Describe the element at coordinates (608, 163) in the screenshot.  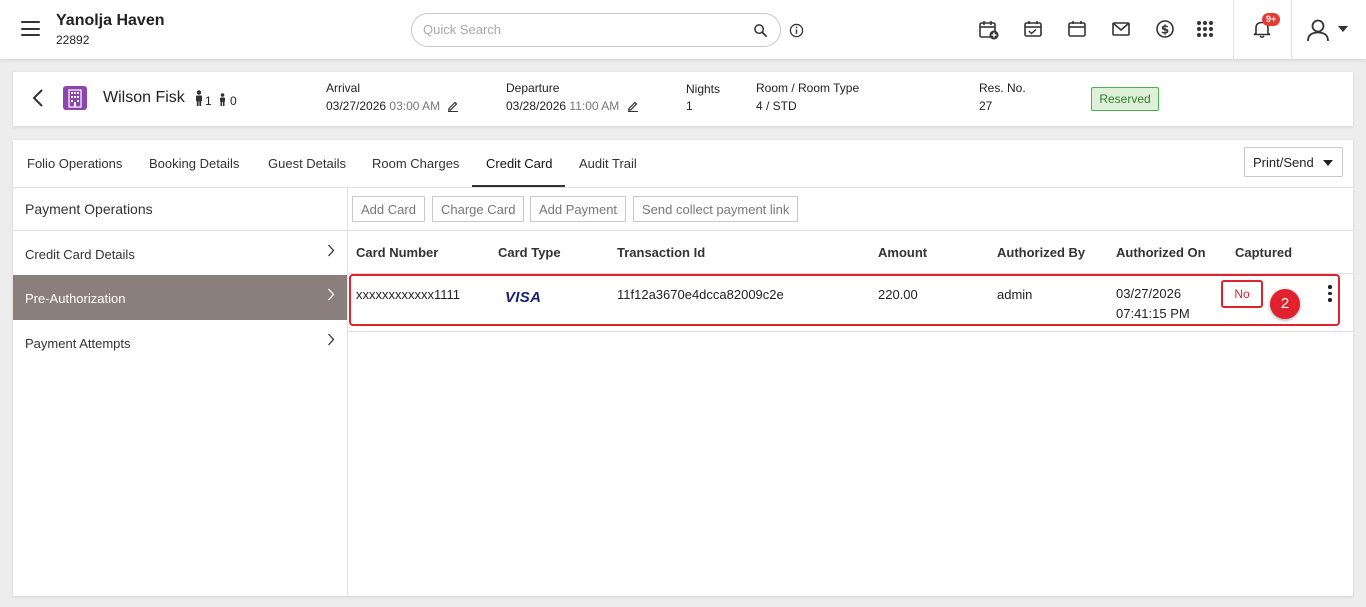
I see `tab-audit-trail: Audit Trail` at that location.